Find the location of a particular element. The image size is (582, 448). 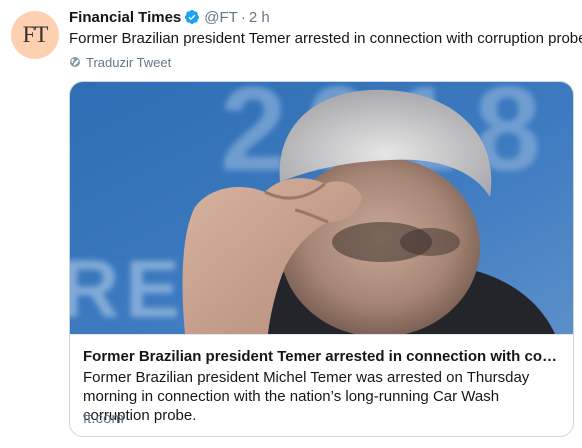

photo-background-text-lower: RE is located at coordinates (128, 289).